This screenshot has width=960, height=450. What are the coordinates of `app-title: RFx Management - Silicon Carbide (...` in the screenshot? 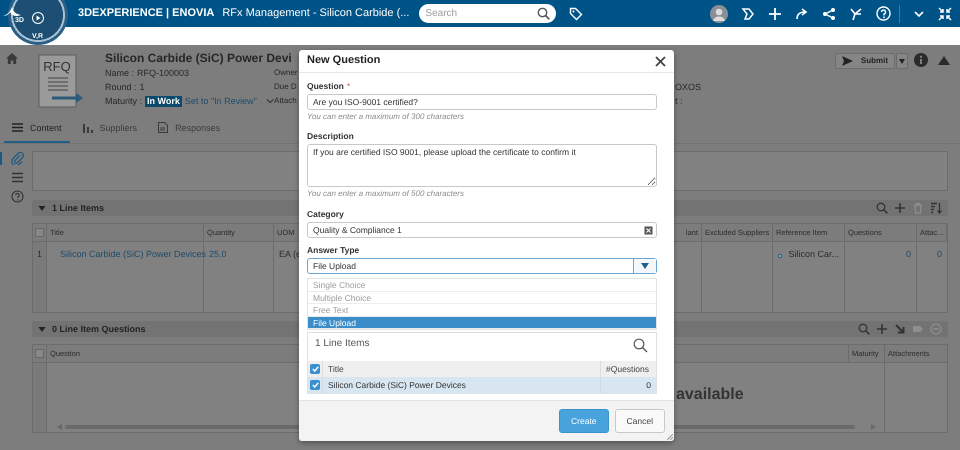 It's located at (316, 13).